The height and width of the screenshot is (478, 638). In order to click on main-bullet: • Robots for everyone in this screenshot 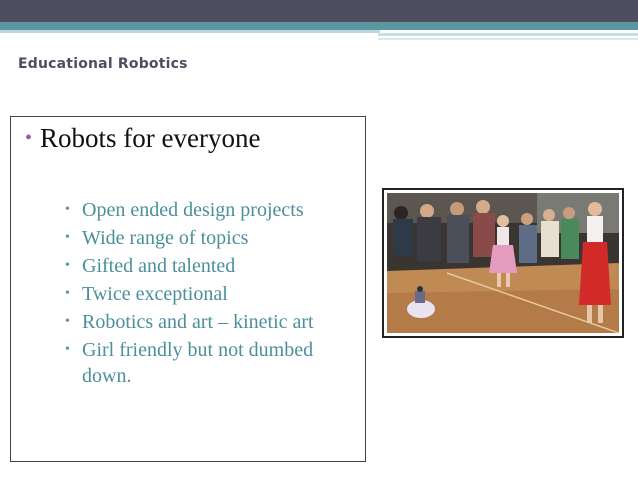, I will do `click(142, 138)`.